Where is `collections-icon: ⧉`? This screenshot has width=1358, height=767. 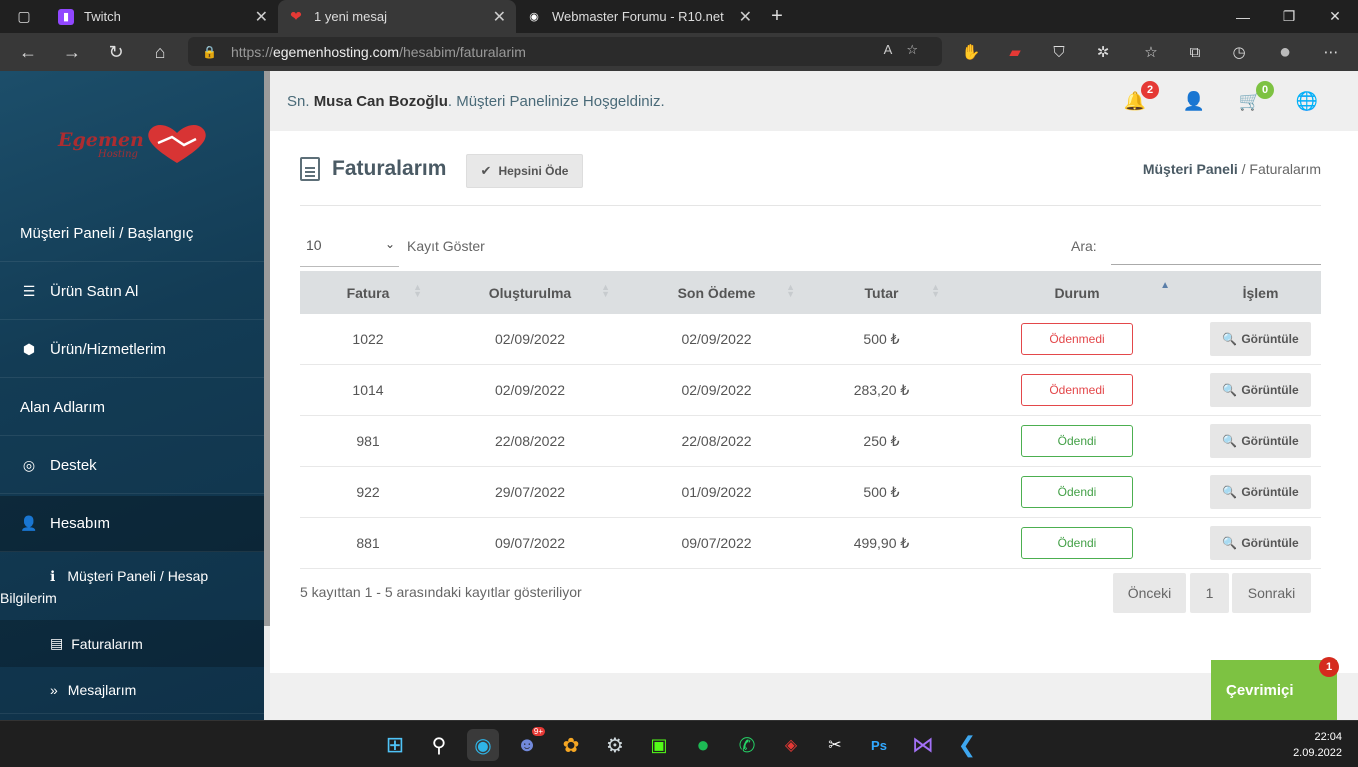
collections-icon: ⧉ is located at coordinates (1195, 52).